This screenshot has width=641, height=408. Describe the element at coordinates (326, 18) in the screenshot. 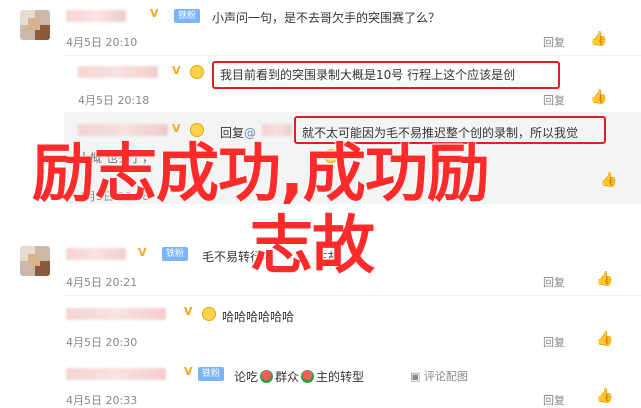

I see `comment-text: 小声问一句，是不去哥欠手的突围赛了么？` at that location.